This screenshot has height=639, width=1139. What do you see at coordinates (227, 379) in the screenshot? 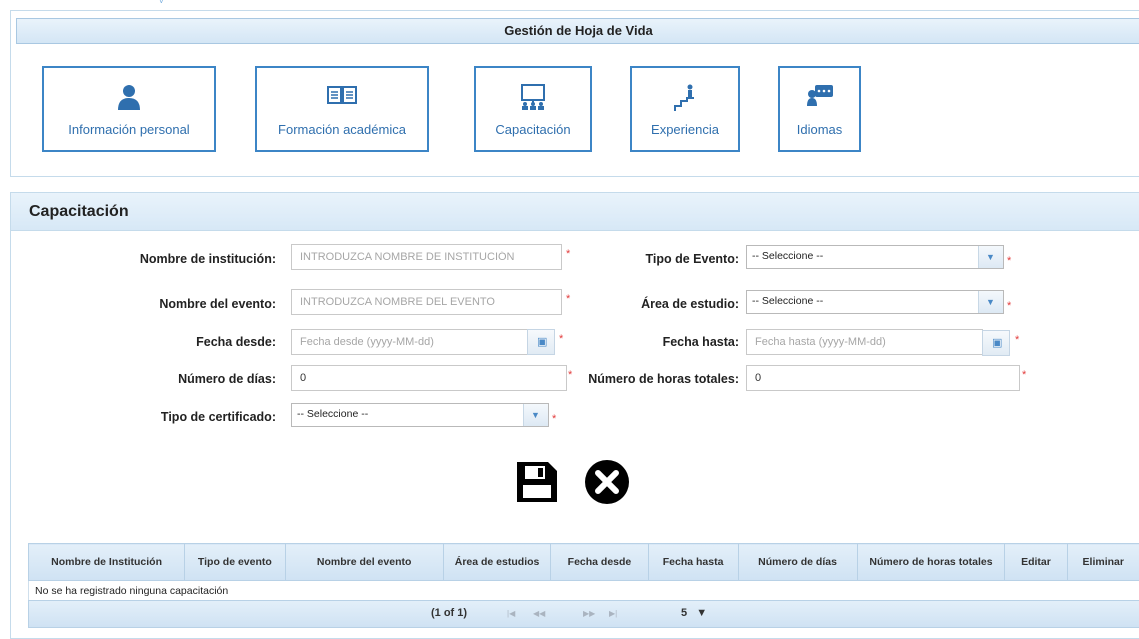
I see `days-label: Número de días:` at bounding box center [227, 379].